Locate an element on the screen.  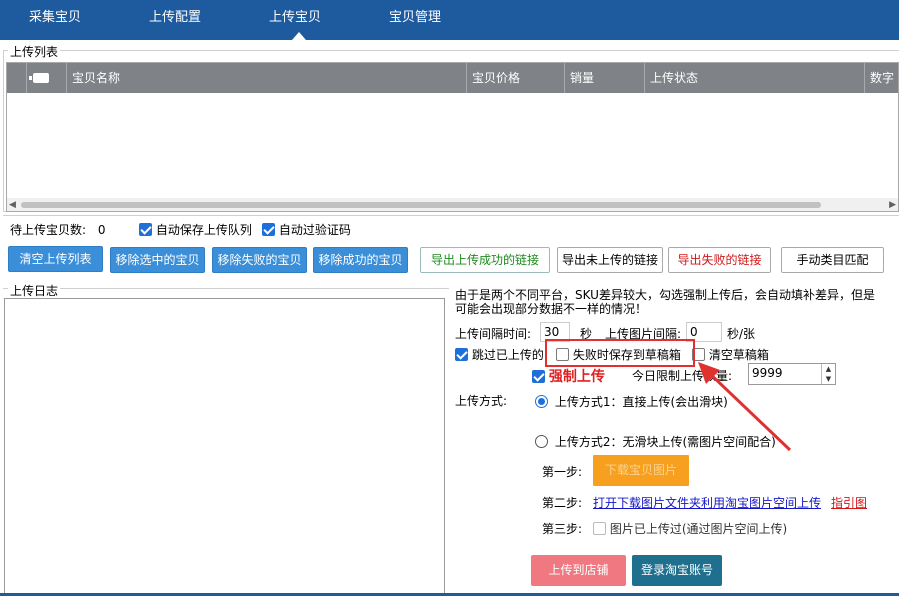
auto-save-queue-option: 自动保存上传队列 is located at coordinates (195, 229).